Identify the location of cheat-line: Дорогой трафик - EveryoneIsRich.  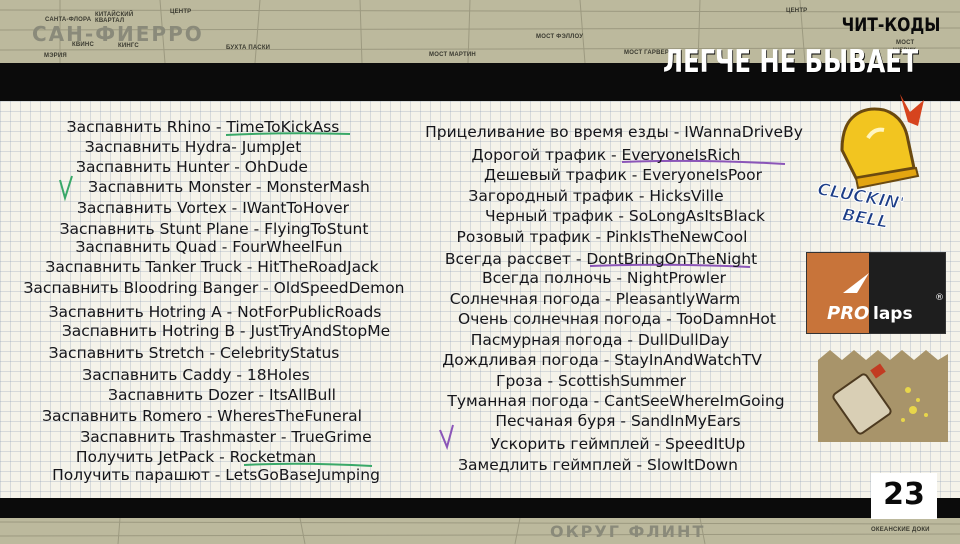
(606, 155).